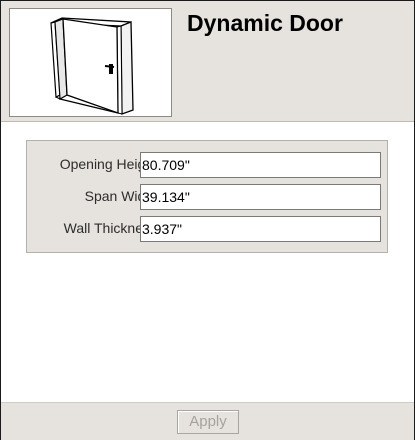 Image resolution: width=415 pixels, height=440 pixels. I want to click on dialog-title: Dynamic Door, so click(265, 23).